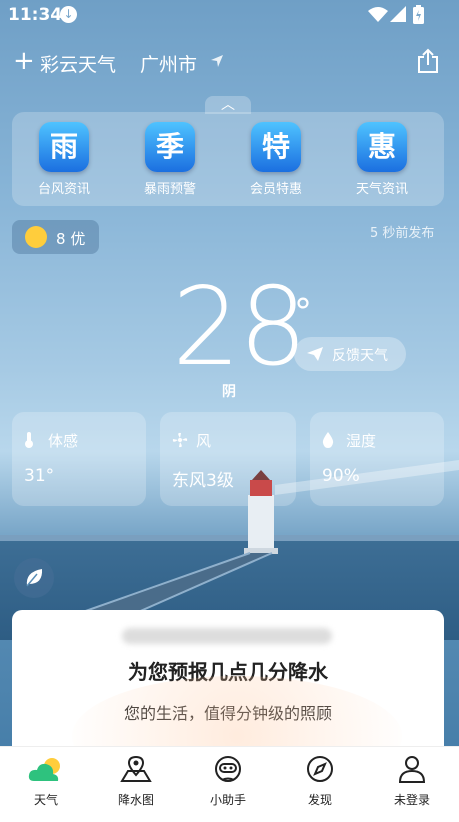 The image size is (459, 822). I want to click on tab-discover: 发现, so click(320, 781).